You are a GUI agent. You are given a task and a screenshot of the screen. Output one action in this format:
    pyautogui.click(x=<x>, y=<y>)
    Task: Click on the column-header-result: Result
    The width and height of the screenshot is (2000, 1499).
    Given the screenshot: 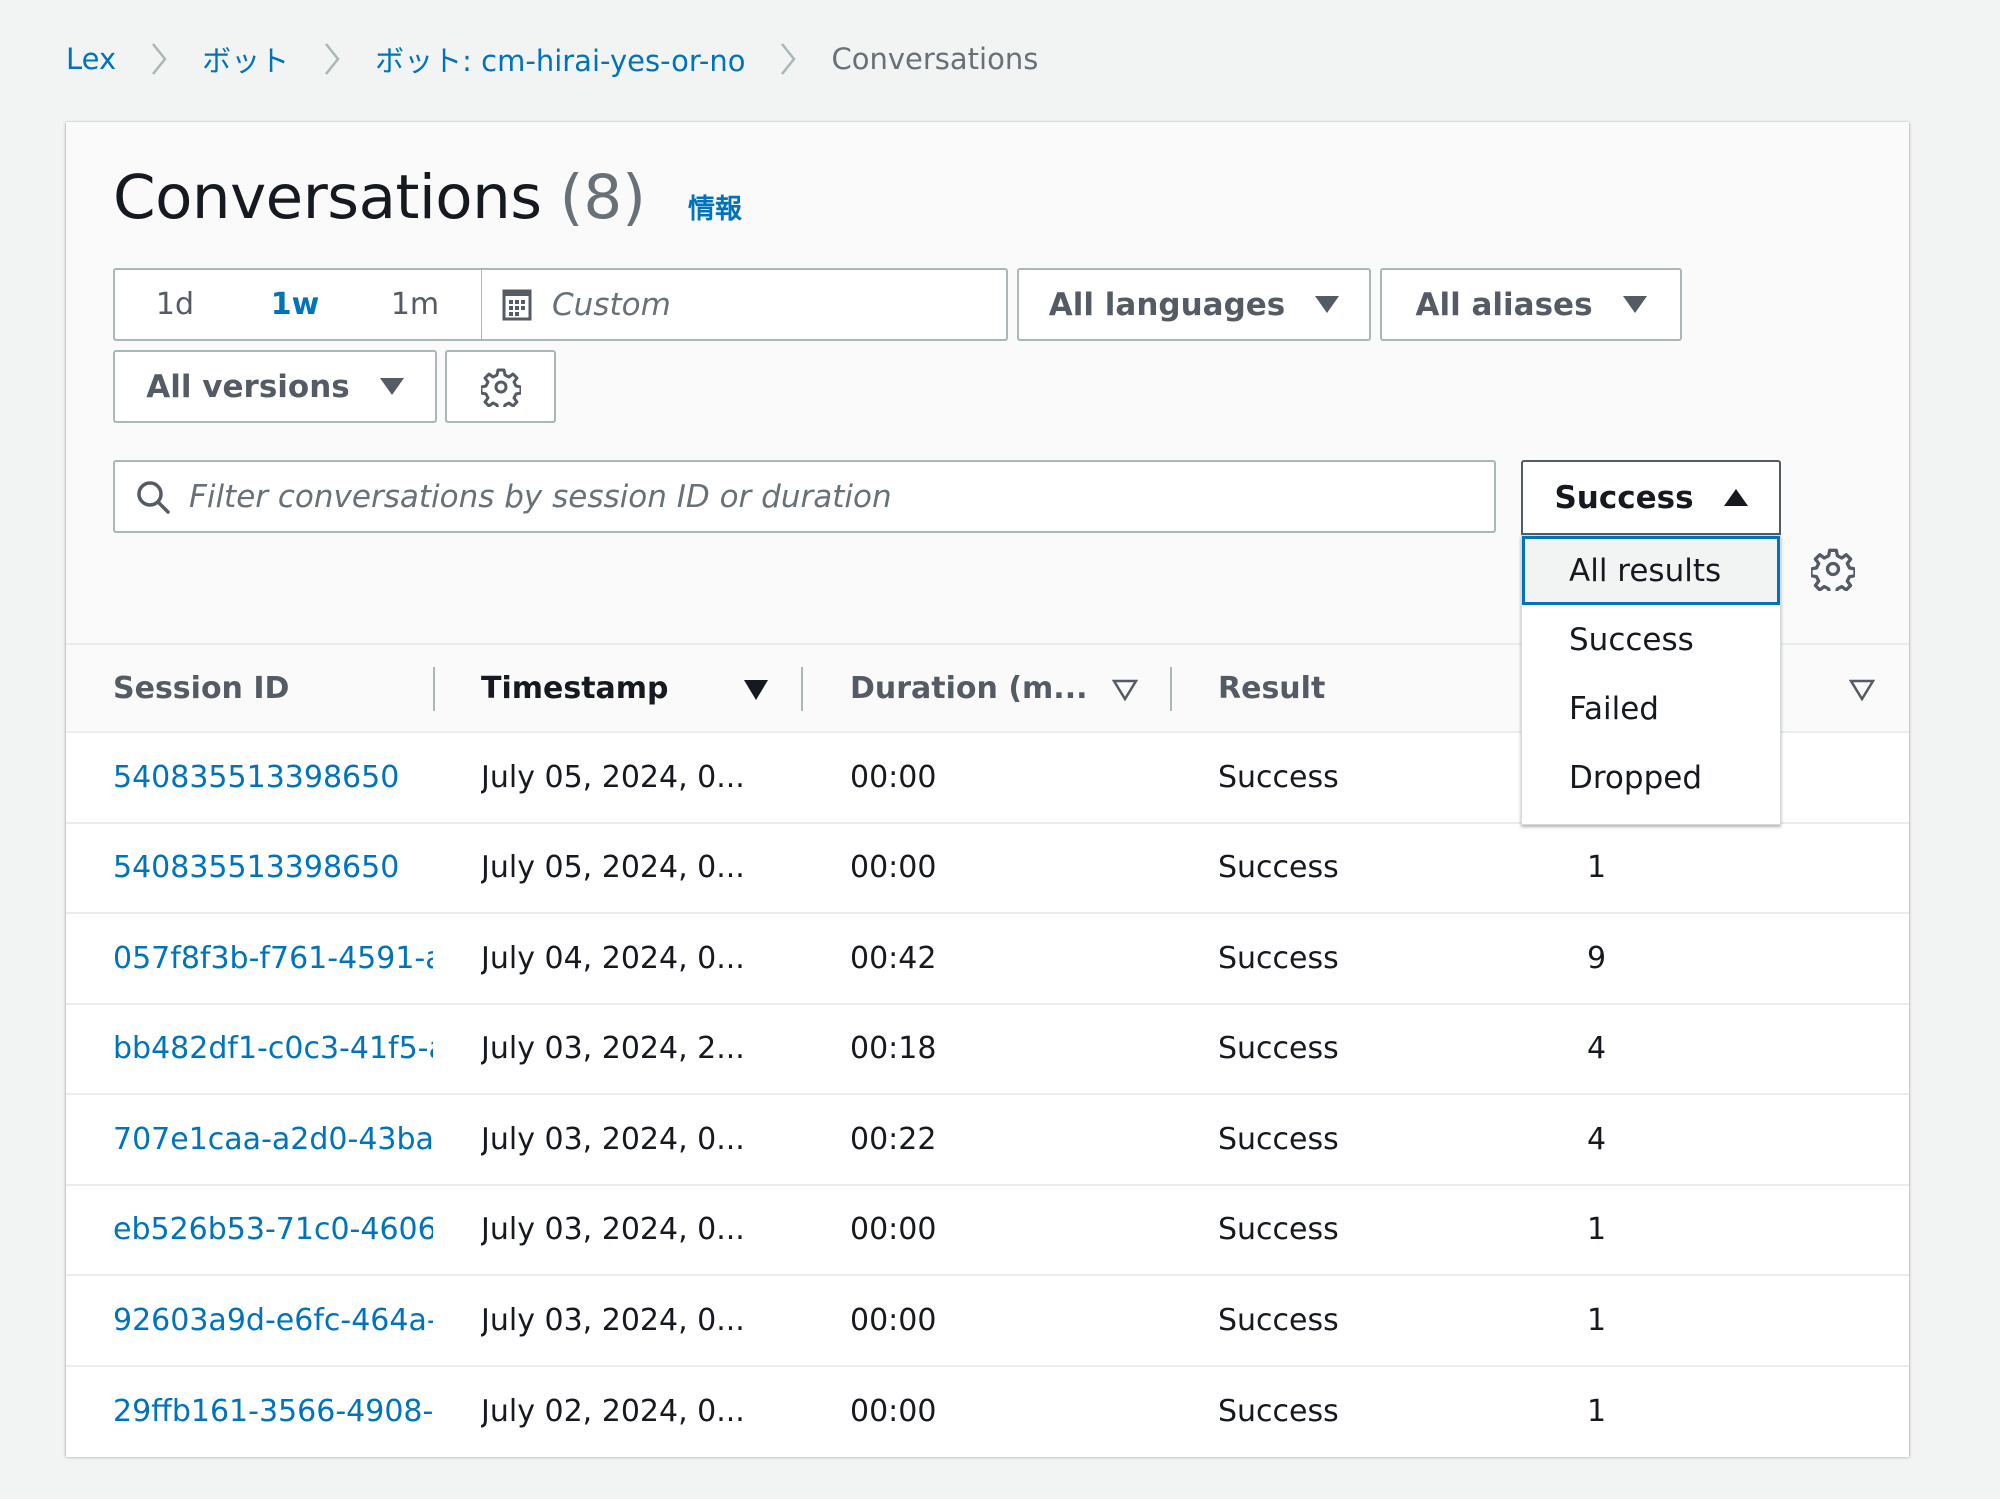 What is the action you would take?
    pyautogui.click(x=1271, y=688)
    